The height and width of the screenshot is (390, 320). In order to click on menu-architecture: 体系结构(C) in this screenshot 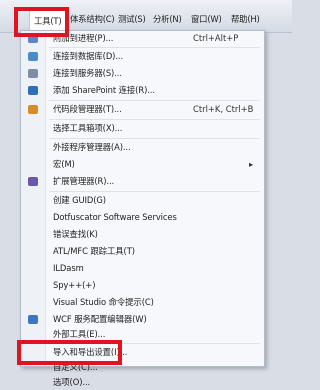, I will do `click(92, 19)`.